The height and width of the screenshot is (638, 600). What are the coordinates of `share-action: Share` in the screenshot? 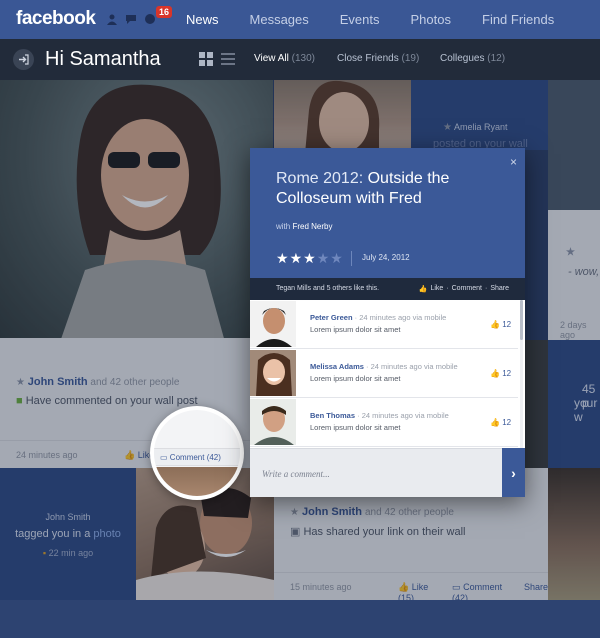 It's located at (499, 289).